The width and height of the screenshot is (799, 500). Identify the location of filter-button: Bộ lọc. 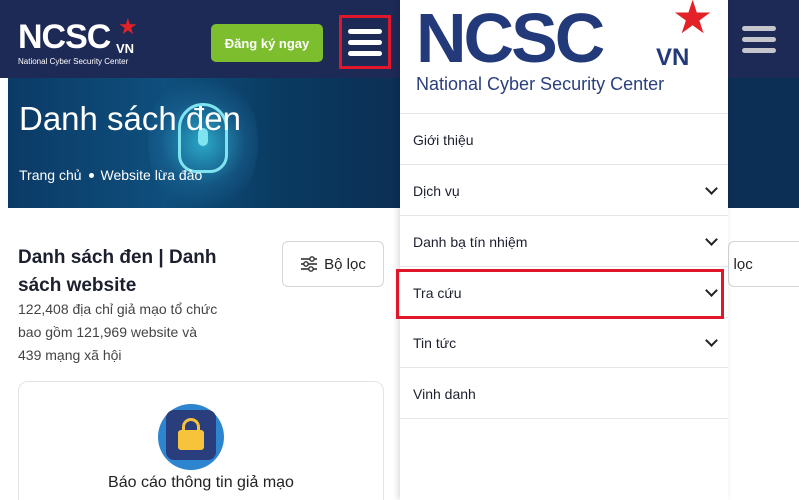
(333, 264).